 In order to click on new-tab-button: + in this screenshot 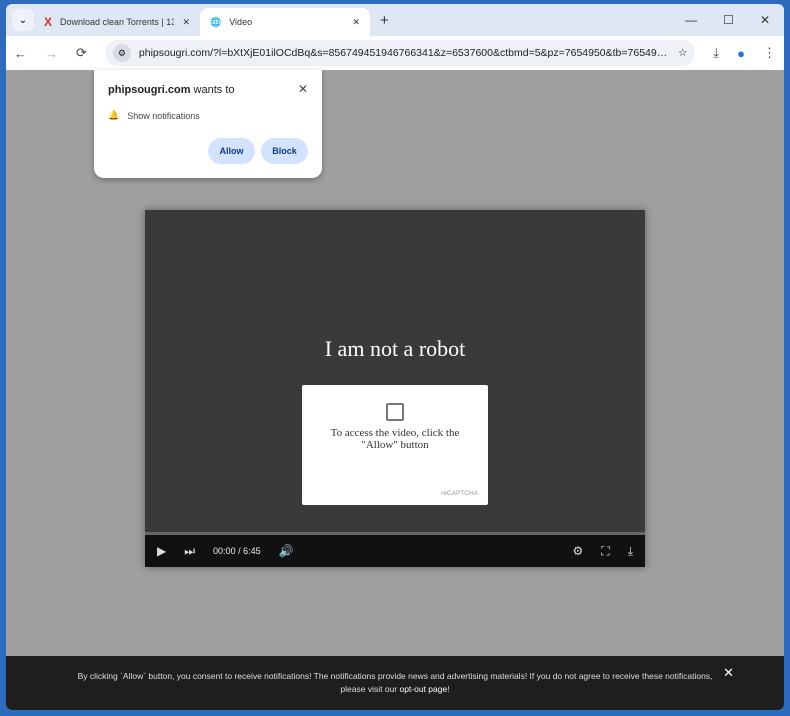, I will do `click(384, 20)`.